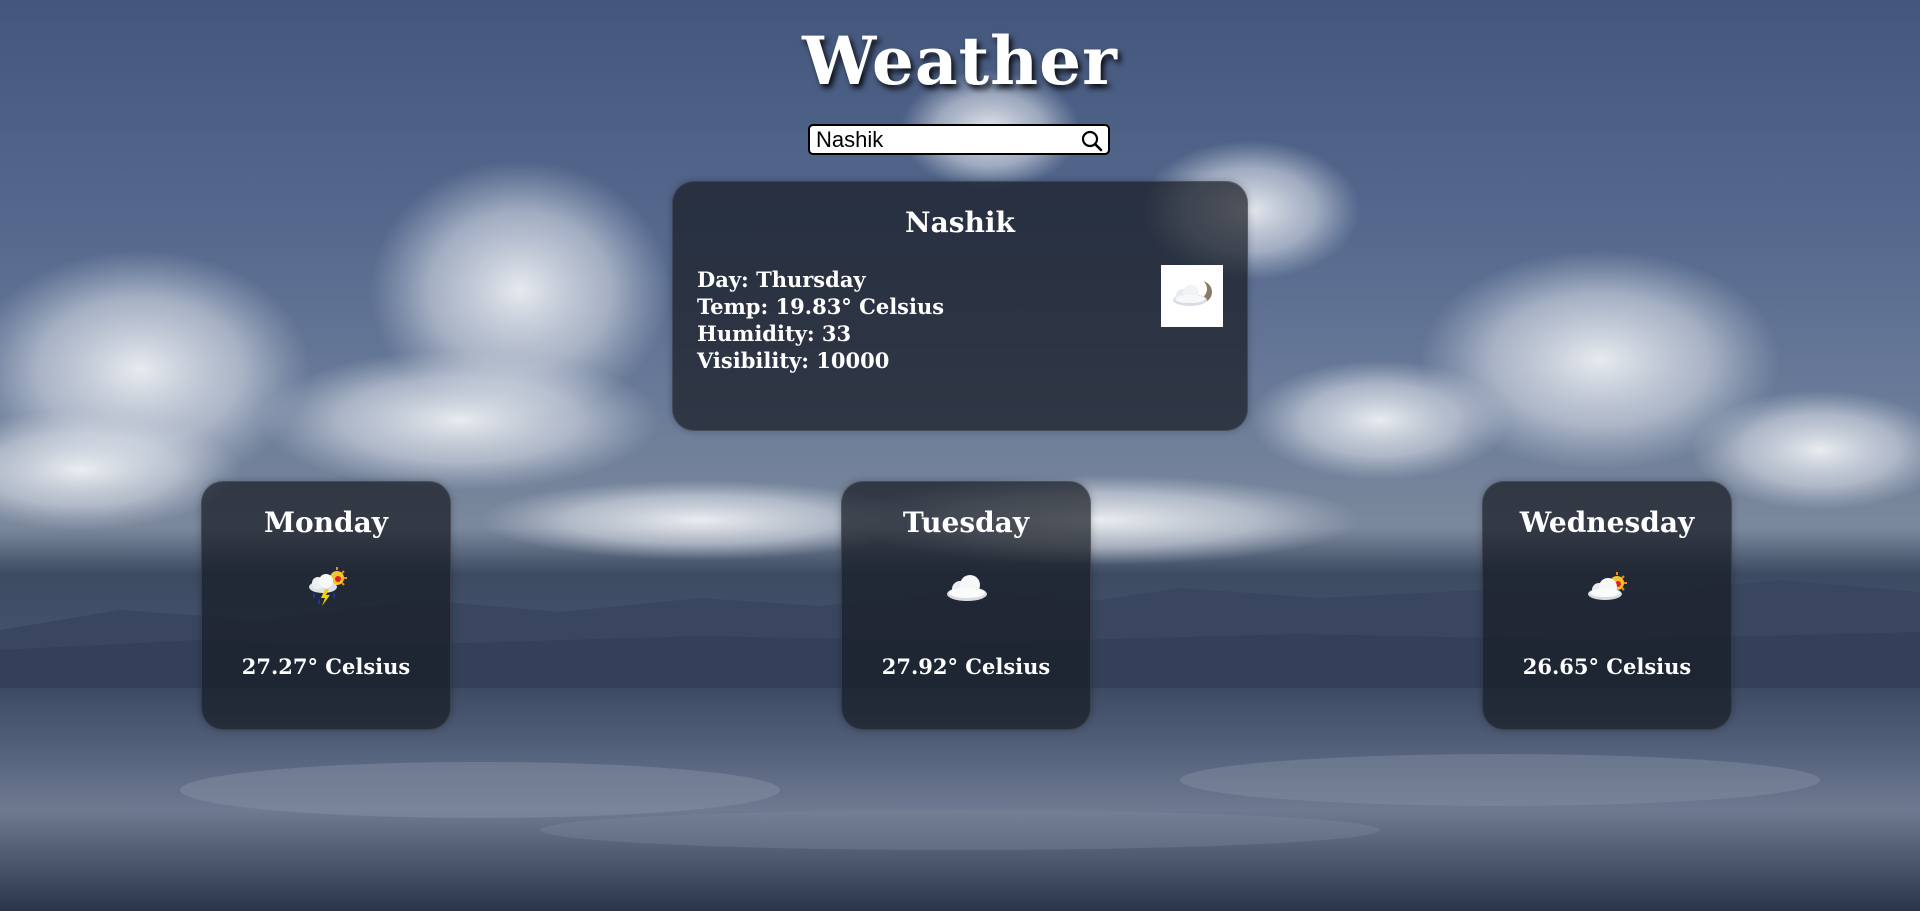 The width and height of the screenshot is (1920, 911). Describe the element at coordinates (946, 140) in the screenshot. I see `search-input` at that location.